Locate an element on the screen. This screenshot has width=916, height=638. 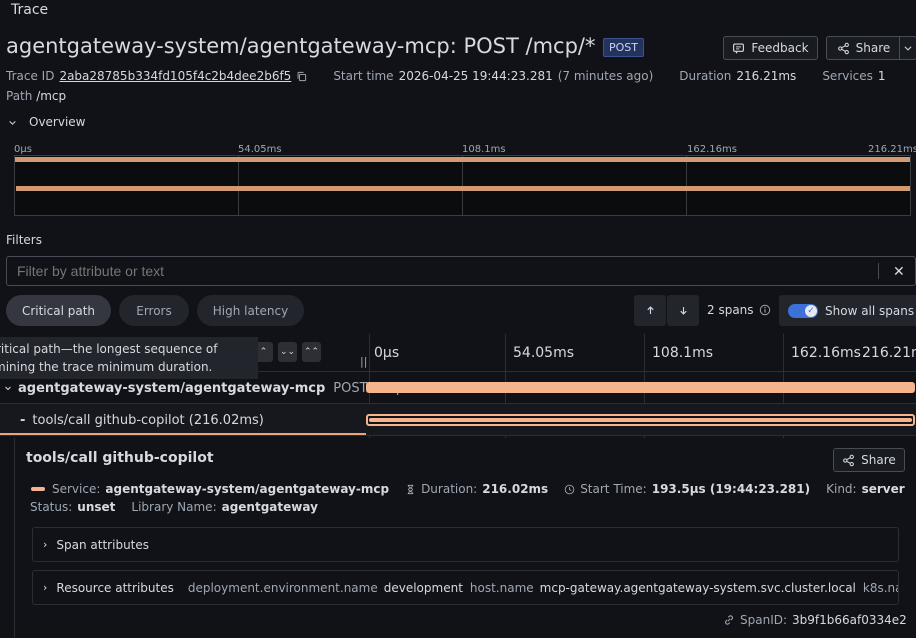
tree-leaf-marker: - is located at coordinates (23, 420).